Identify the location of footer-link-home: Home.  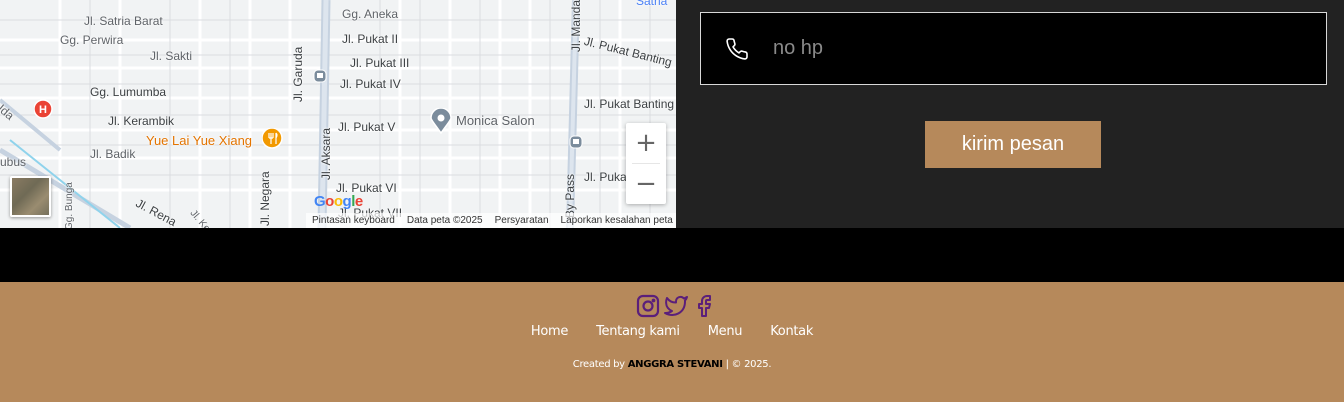
(549, 331).